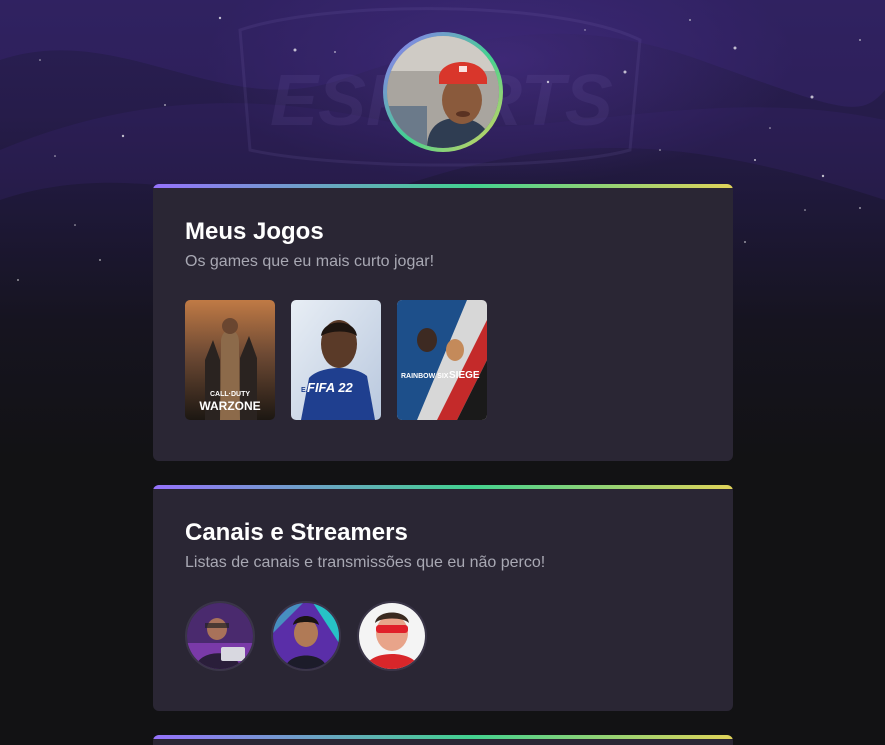 This screenshot has height=745, width=885. I want to click on warzone-cover-line1: CALL·DUTY, so click(230, 394).